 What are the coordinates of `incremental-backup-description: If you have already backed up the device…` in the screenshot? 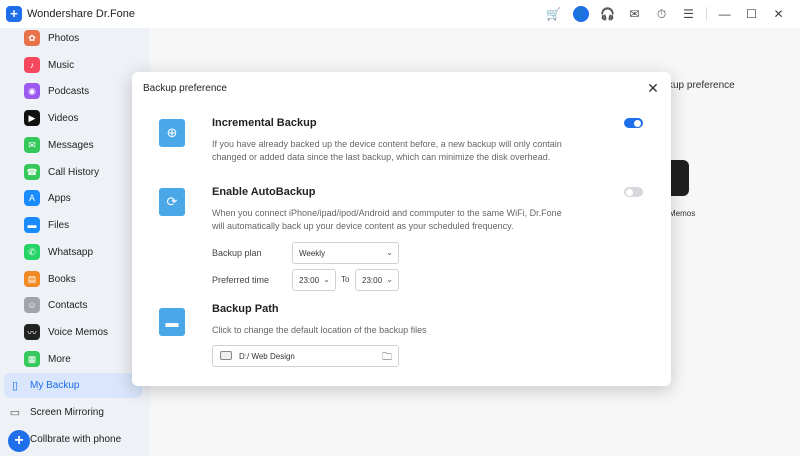 It's located at (387, 150).